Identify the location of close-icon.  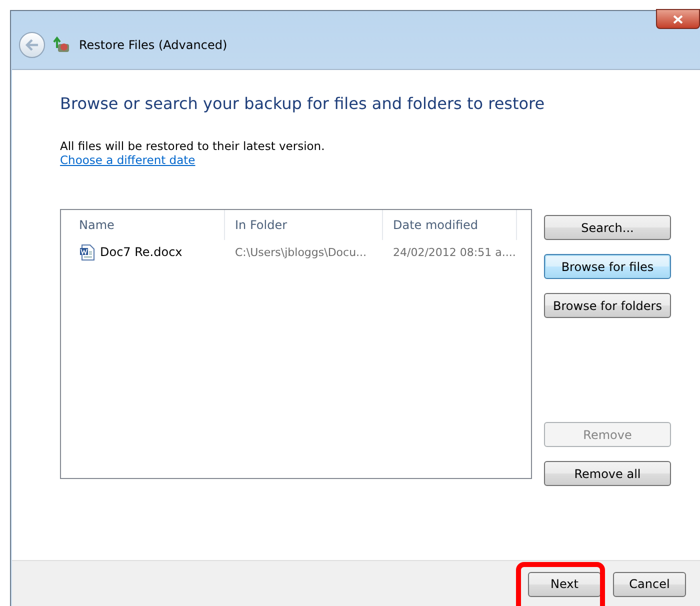
(678, 19).